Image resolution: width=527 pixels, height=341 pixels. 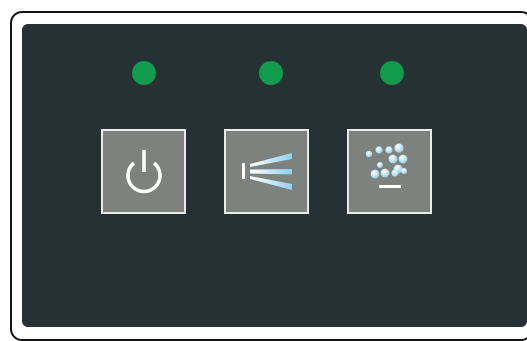 I want to click on bubbles-icon, so click(x=390, y=172).